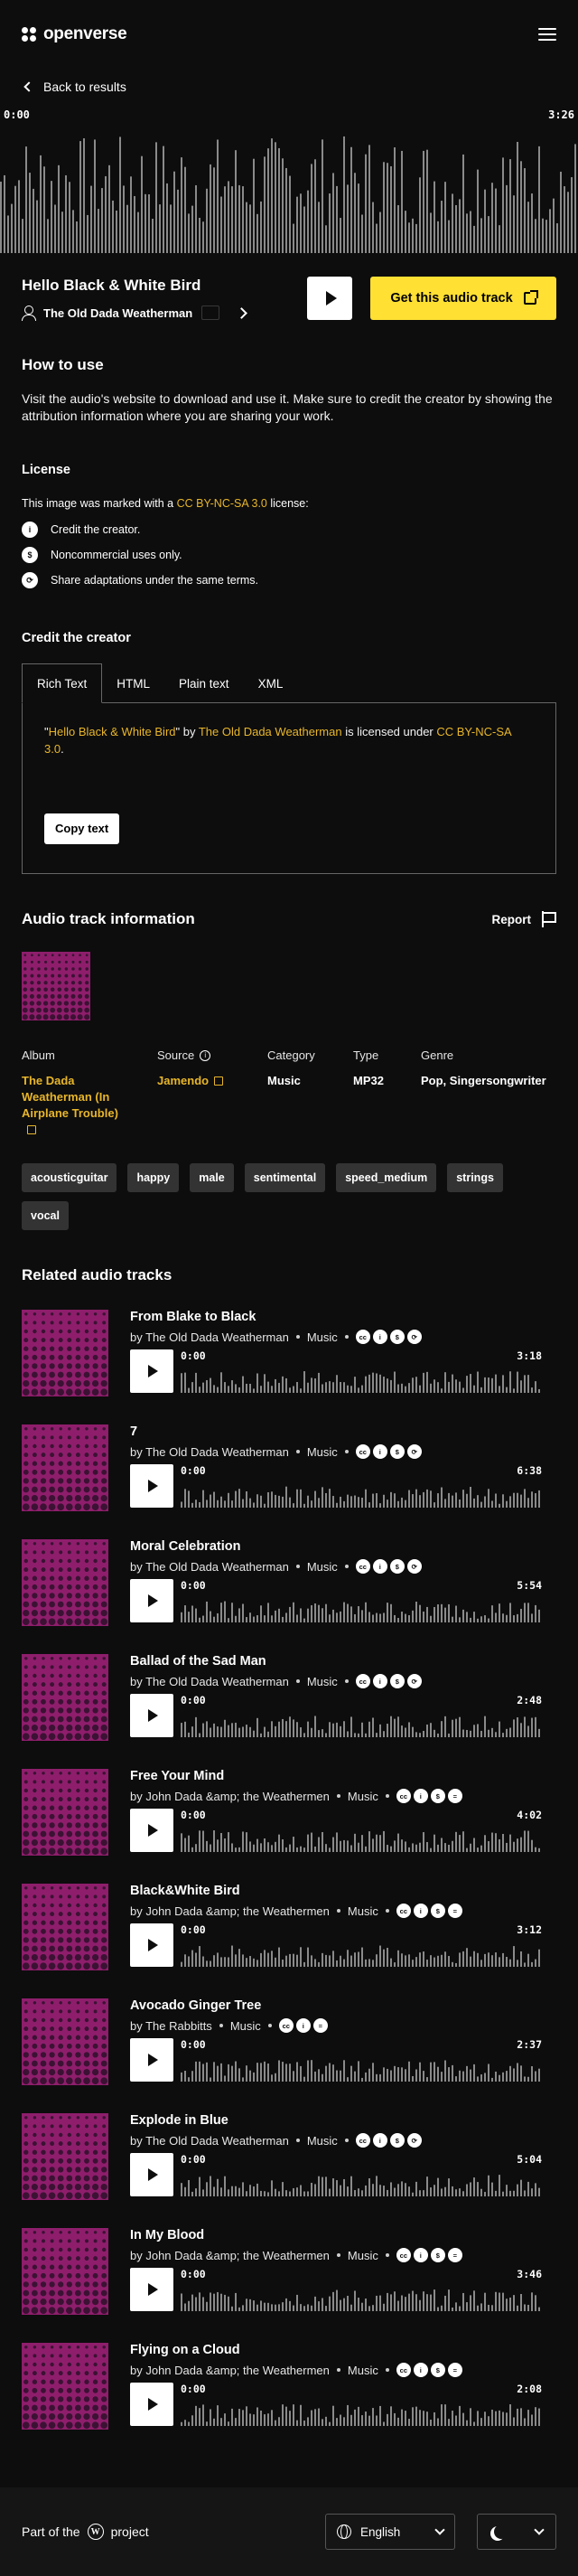 The height and width of the screenshot is (2576, 578). I want to click on attribution-creator-link: The Old Dada Weatherman, so click(270, 732).